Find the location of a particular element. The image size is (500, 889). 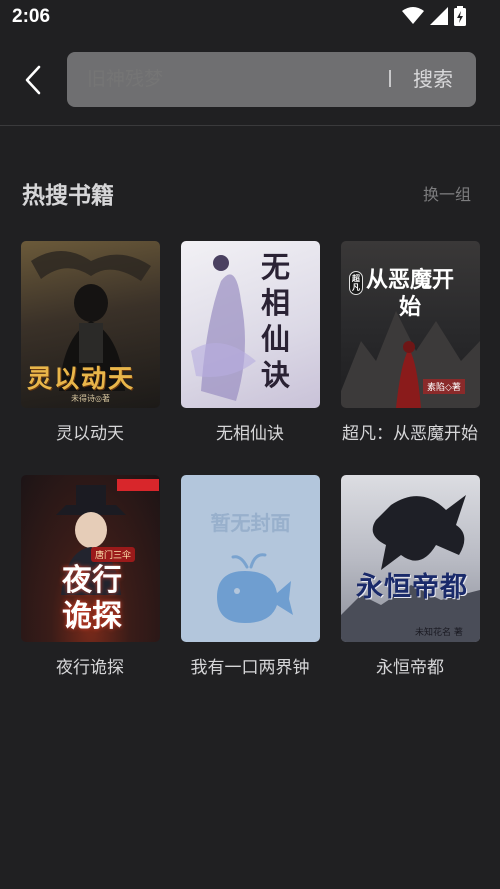

top-bar: 搜索 is located at coordinates (250, 80).